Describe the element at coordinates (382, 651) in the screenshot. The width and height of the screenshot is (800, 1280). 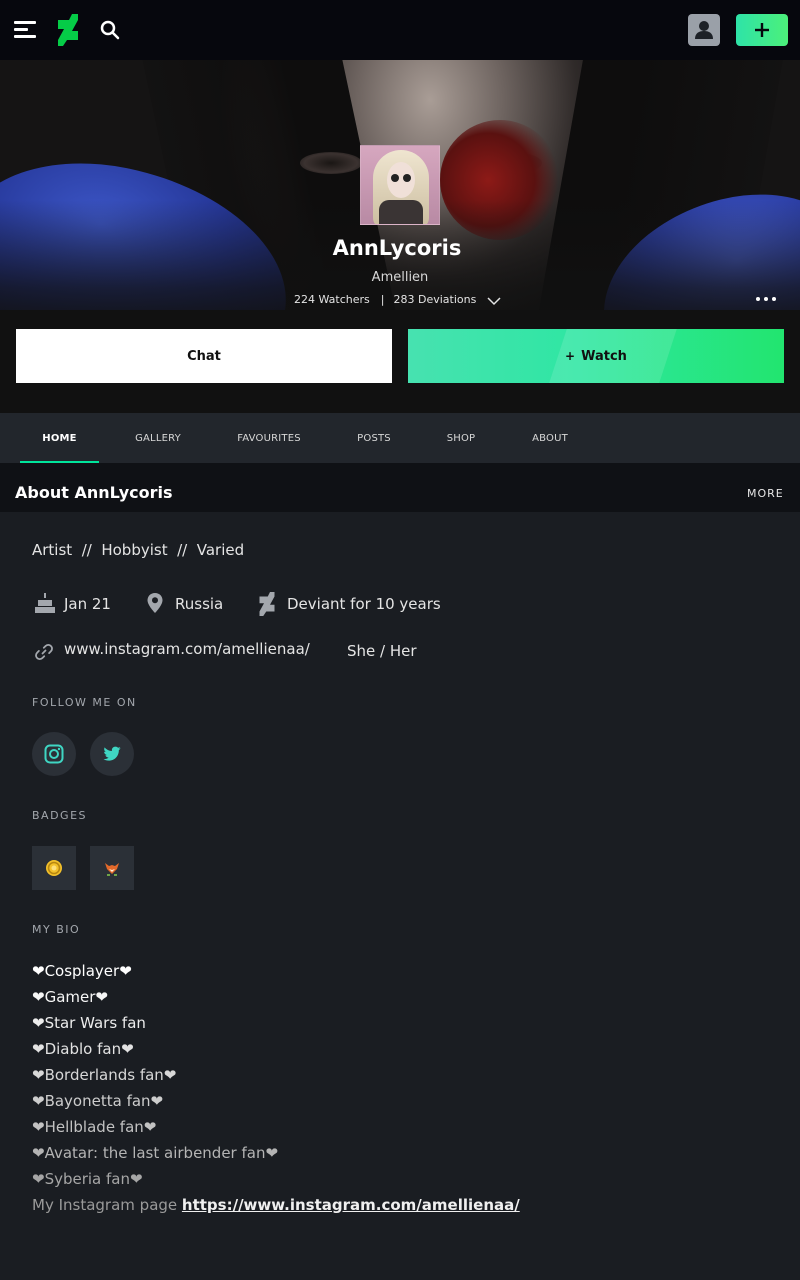
I see `pronouns: She / Her` at that location.